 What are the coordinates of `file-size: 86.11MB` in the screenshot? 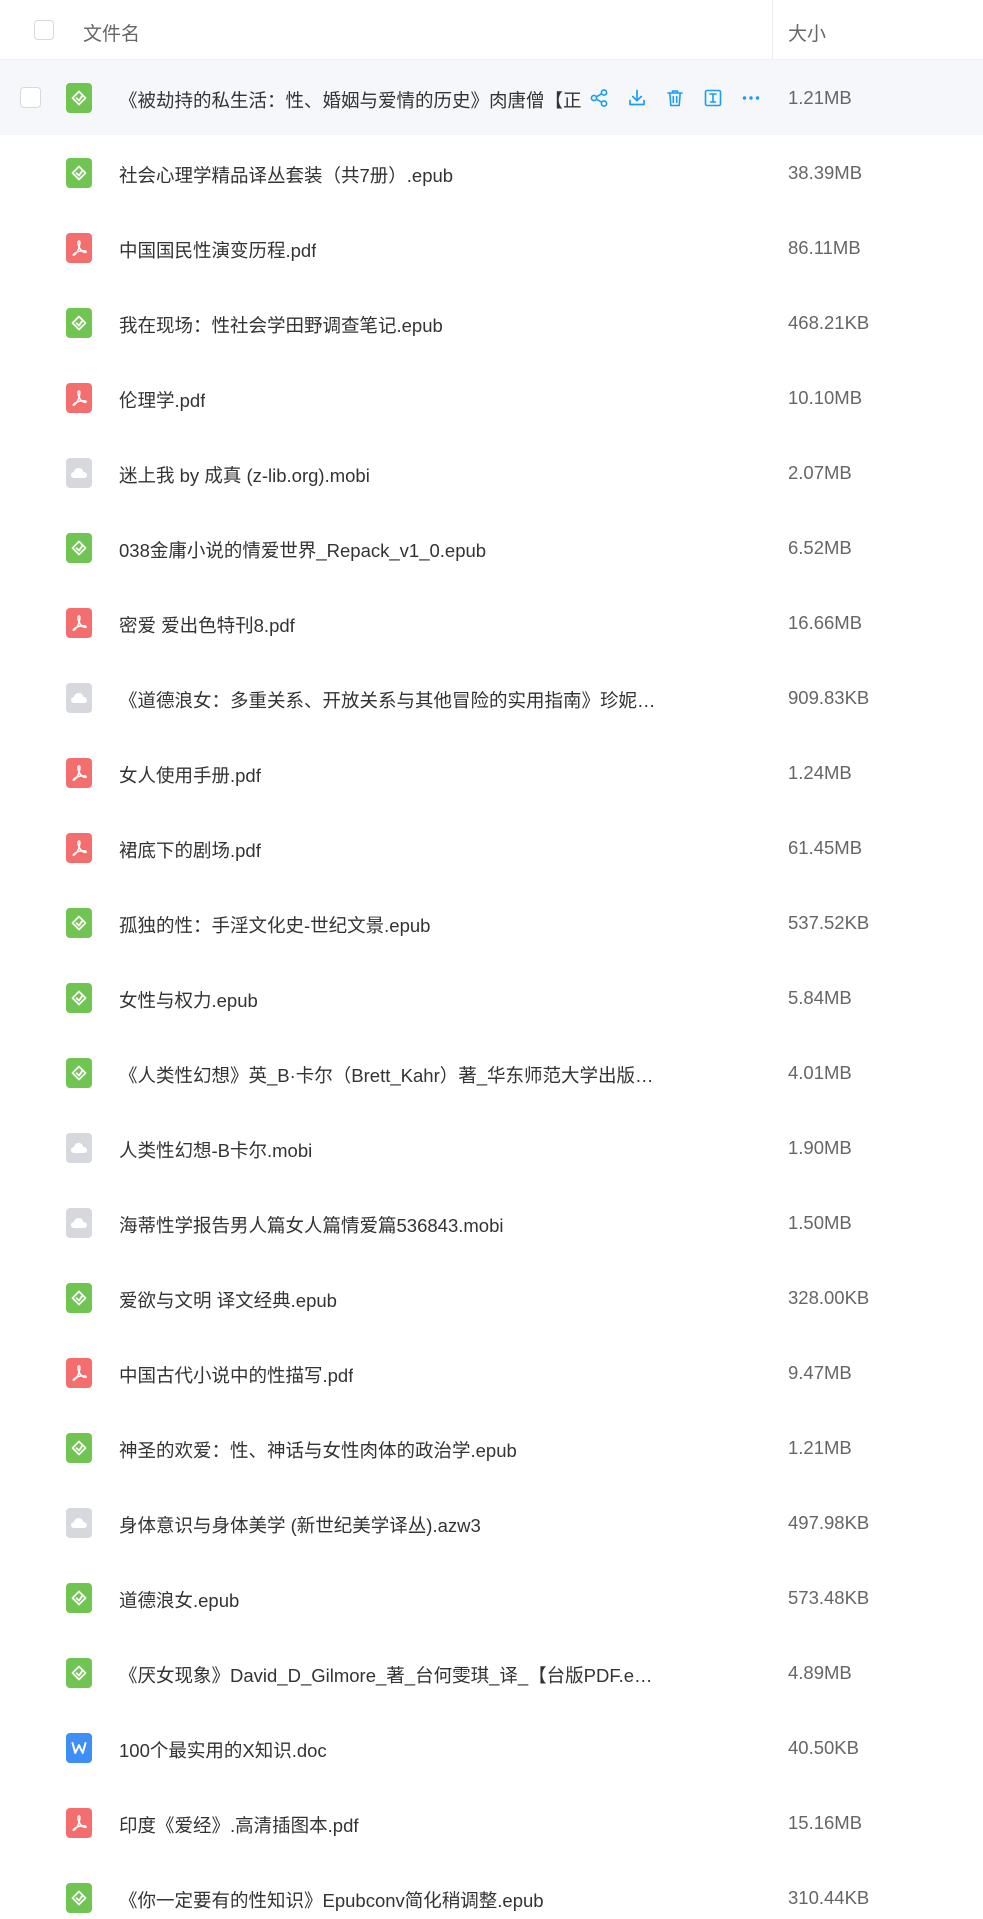 It's located at (824, 247).